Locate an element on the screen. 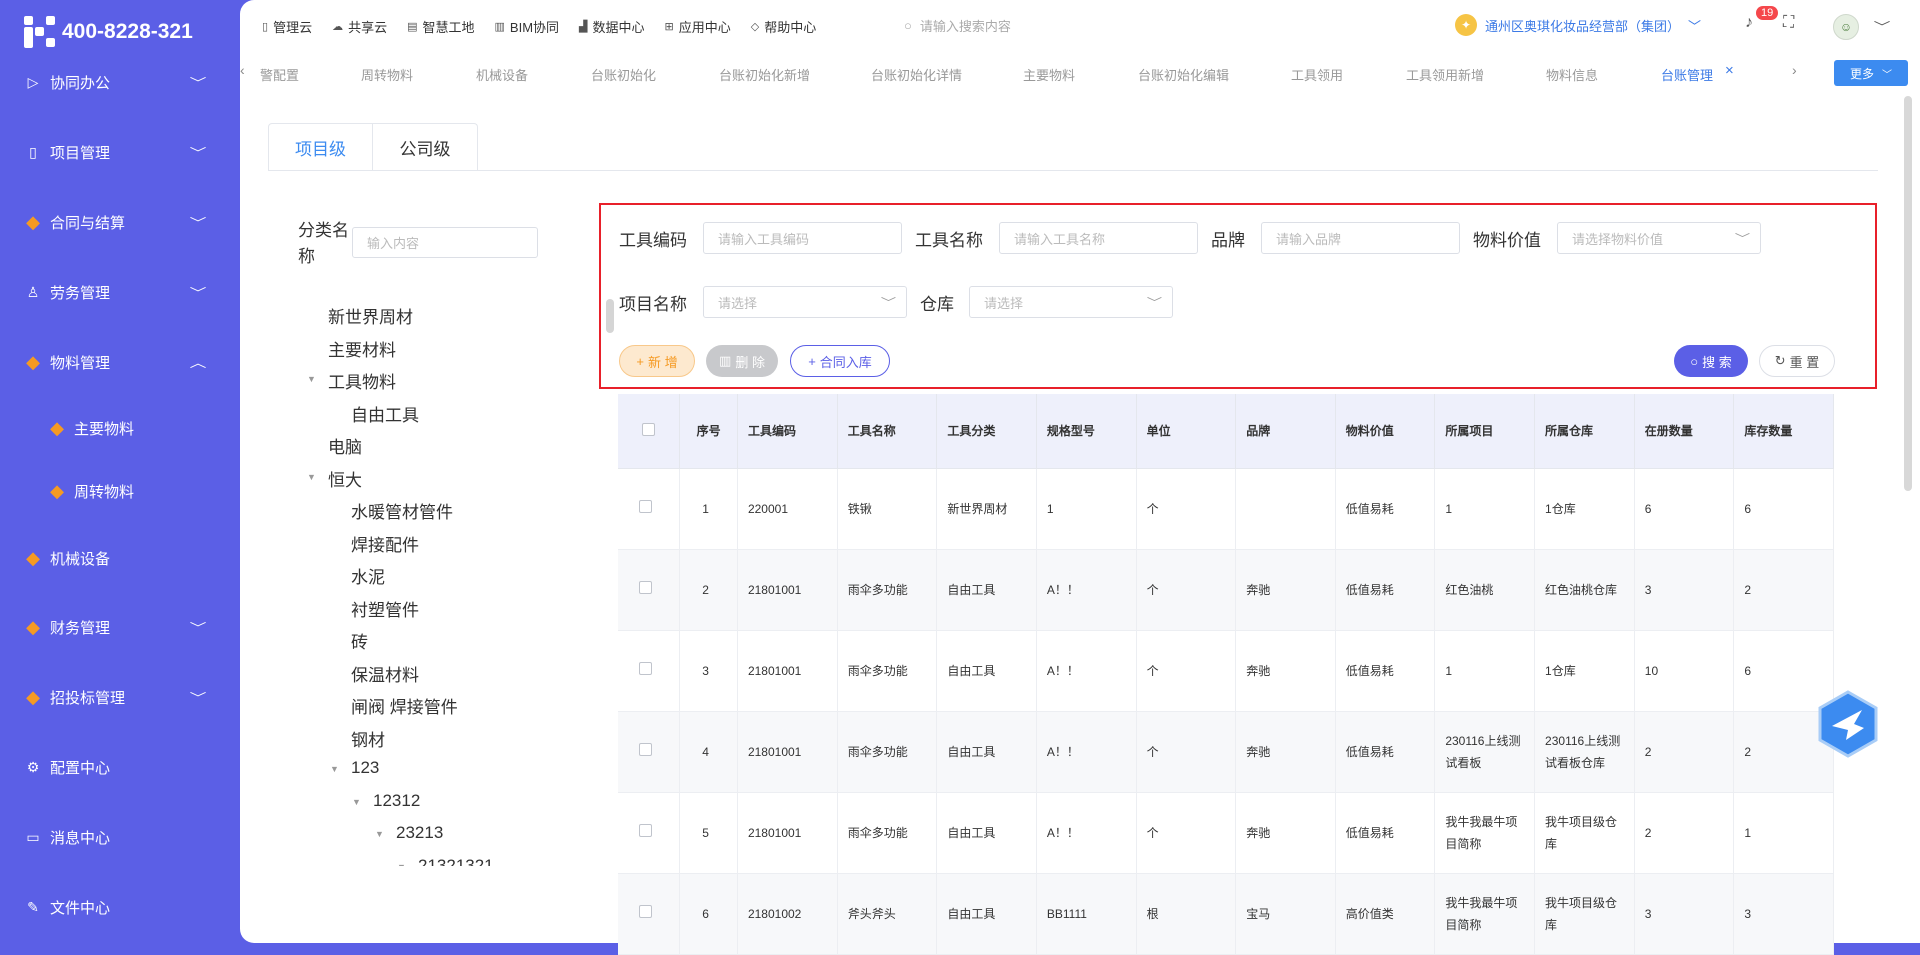  delete-button: ▥ 删 除 is located at coordinates (742, 361).